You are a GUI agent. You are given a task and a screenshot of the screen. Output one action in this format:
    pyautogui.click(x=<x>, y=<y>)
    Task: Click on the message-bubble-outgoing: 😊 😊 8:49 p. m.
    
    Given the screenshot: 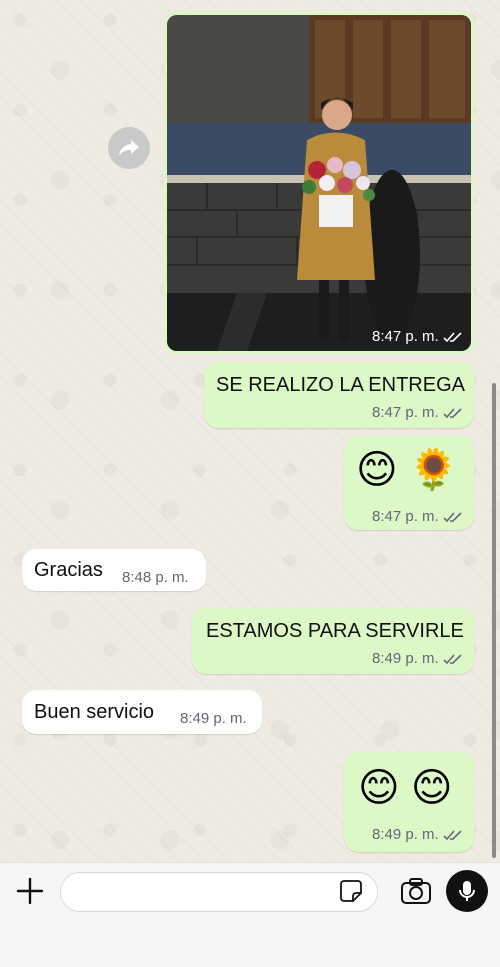 What is the action you would take?
    pyautogui.click(x=409, y=802)
    